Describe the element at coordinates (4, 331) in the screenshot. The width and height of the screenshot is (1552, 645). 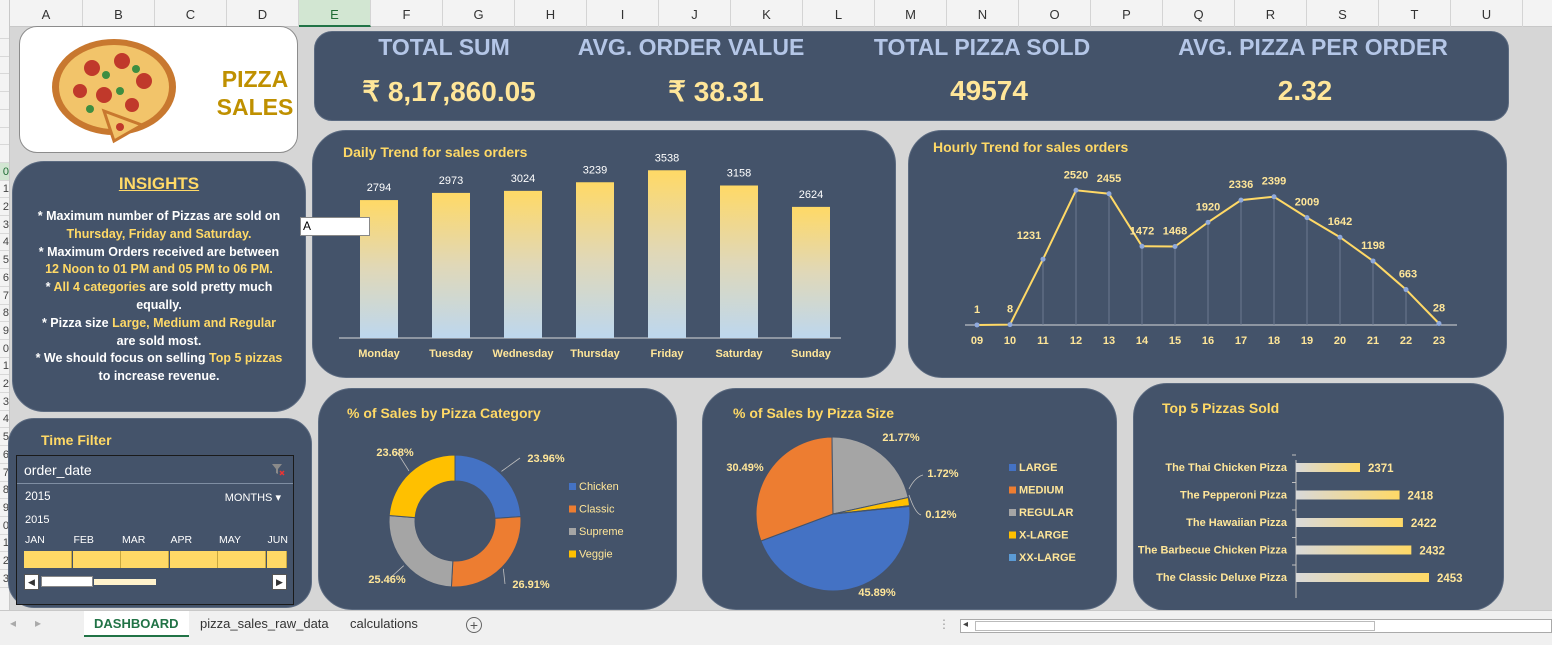
I see `row-header: 9` at that location.